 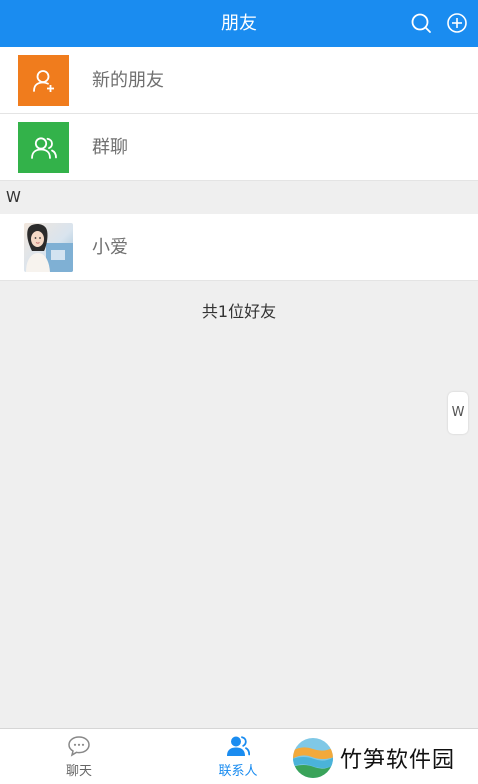 I want to click on new-friends-label: 新的朋友, so click(x=128, y=80).